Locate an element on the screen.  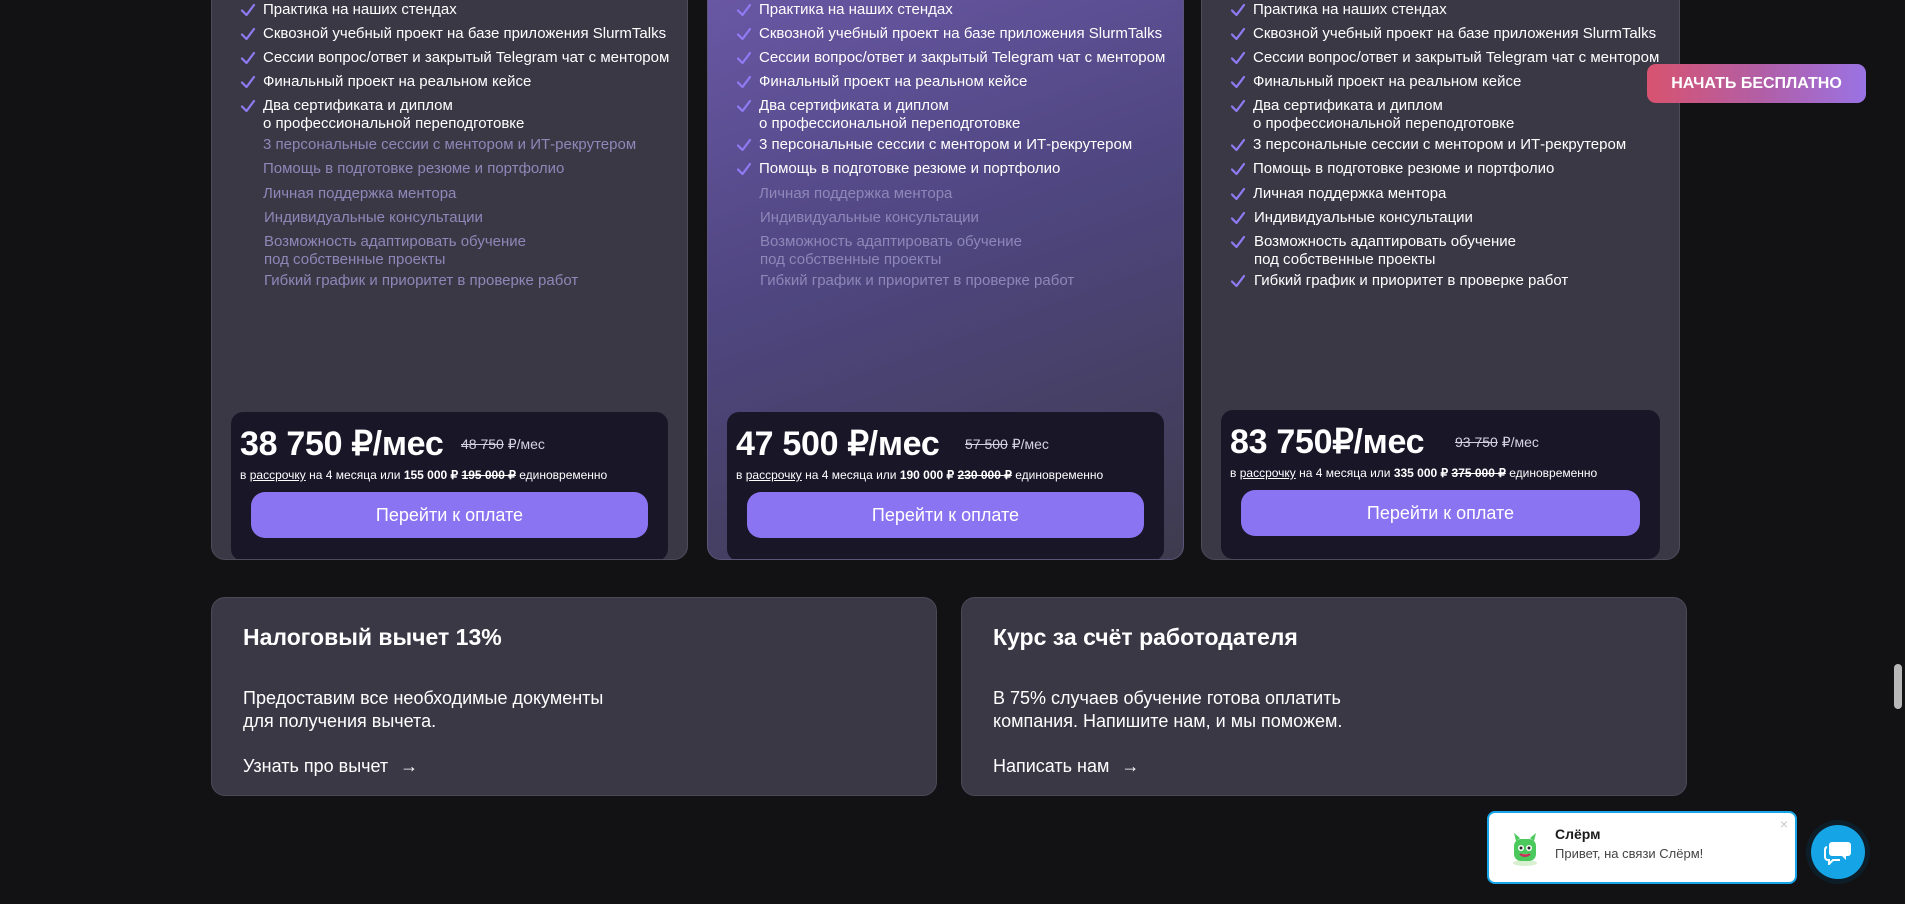
price-per-month: 38 750 ₽/мес is located at coordinates (342, 444).